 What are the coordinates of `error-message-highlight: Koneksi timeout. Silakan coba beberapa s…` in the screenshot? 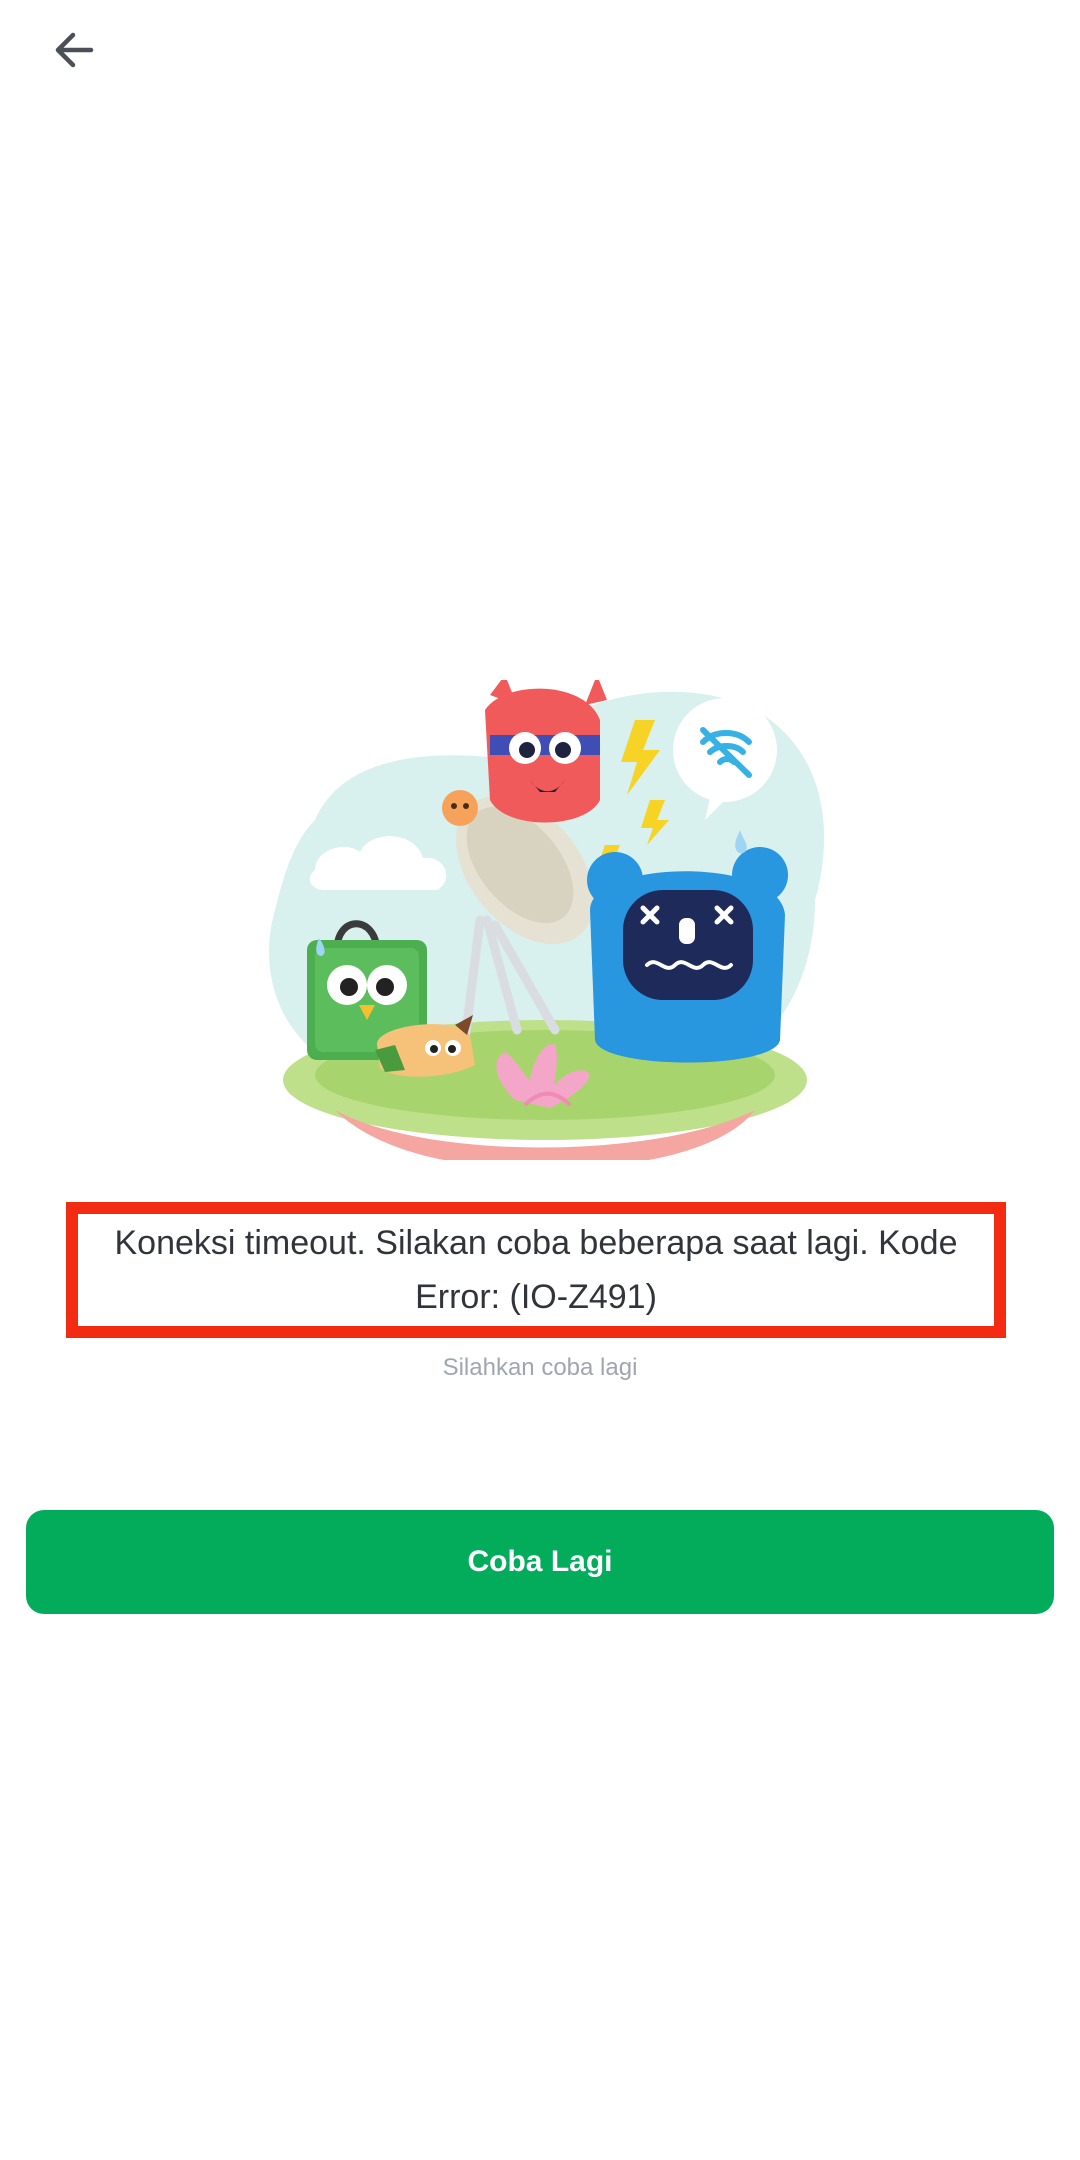 It's located at (536, 1270).